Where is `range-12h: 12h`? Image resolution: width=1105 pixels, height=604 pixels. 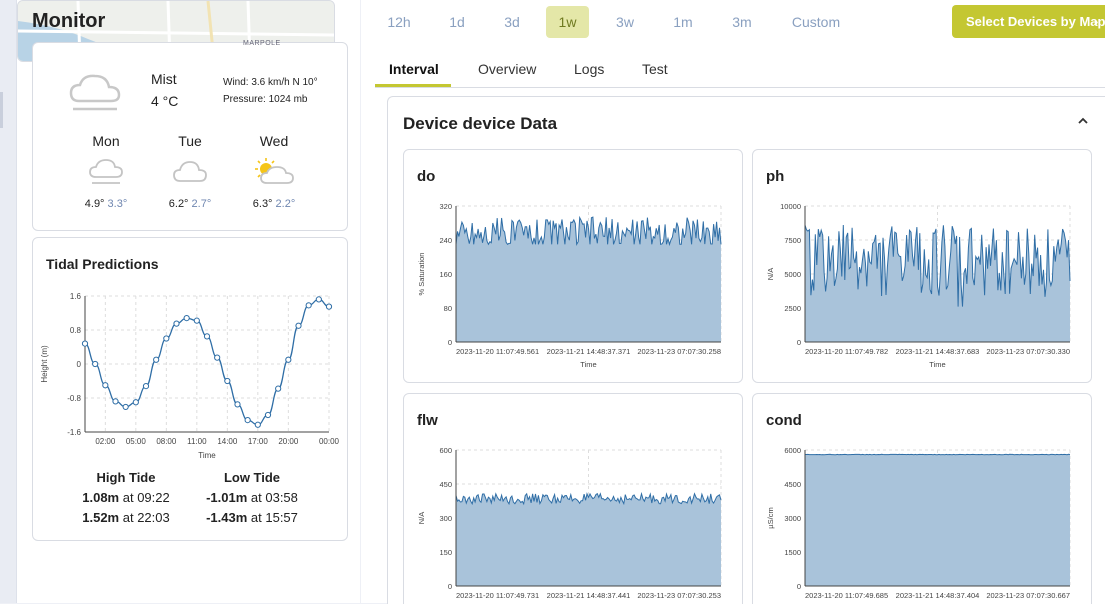
range-12h: 12h is located at coordinates (399, 22).